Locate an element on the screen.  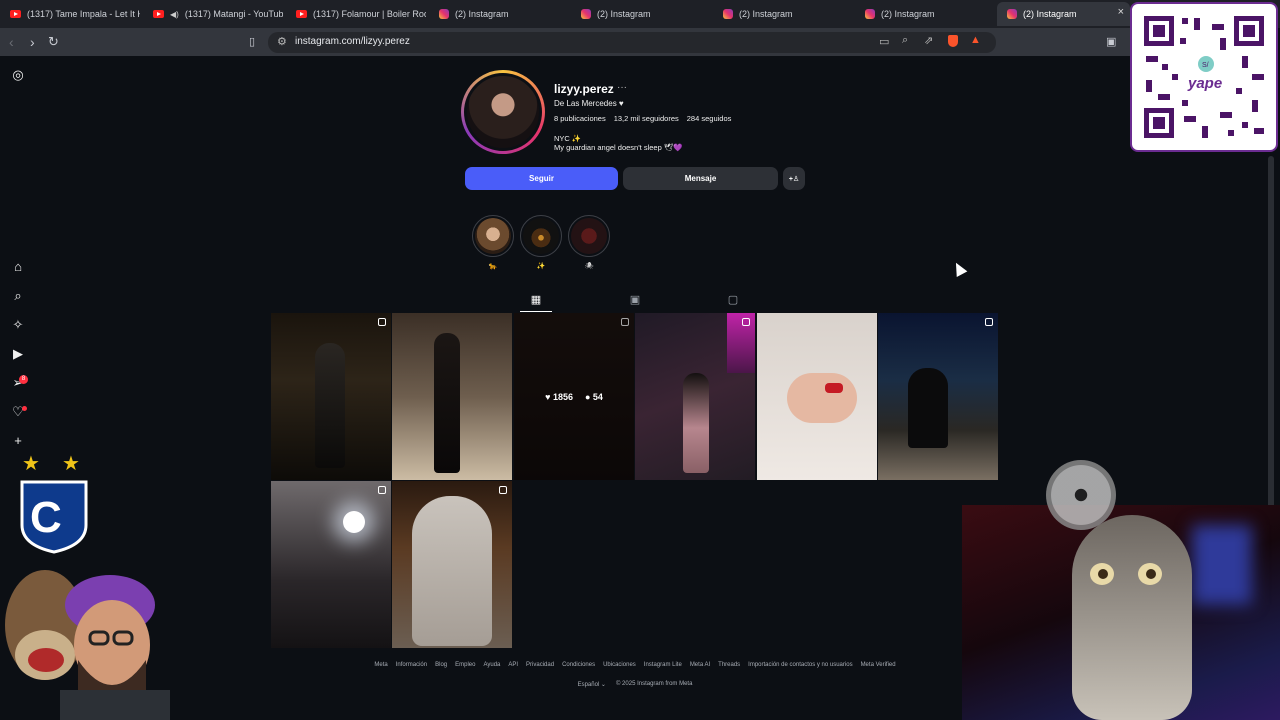
profile-username: lizyy.perez is located at coordinates (584, 89).